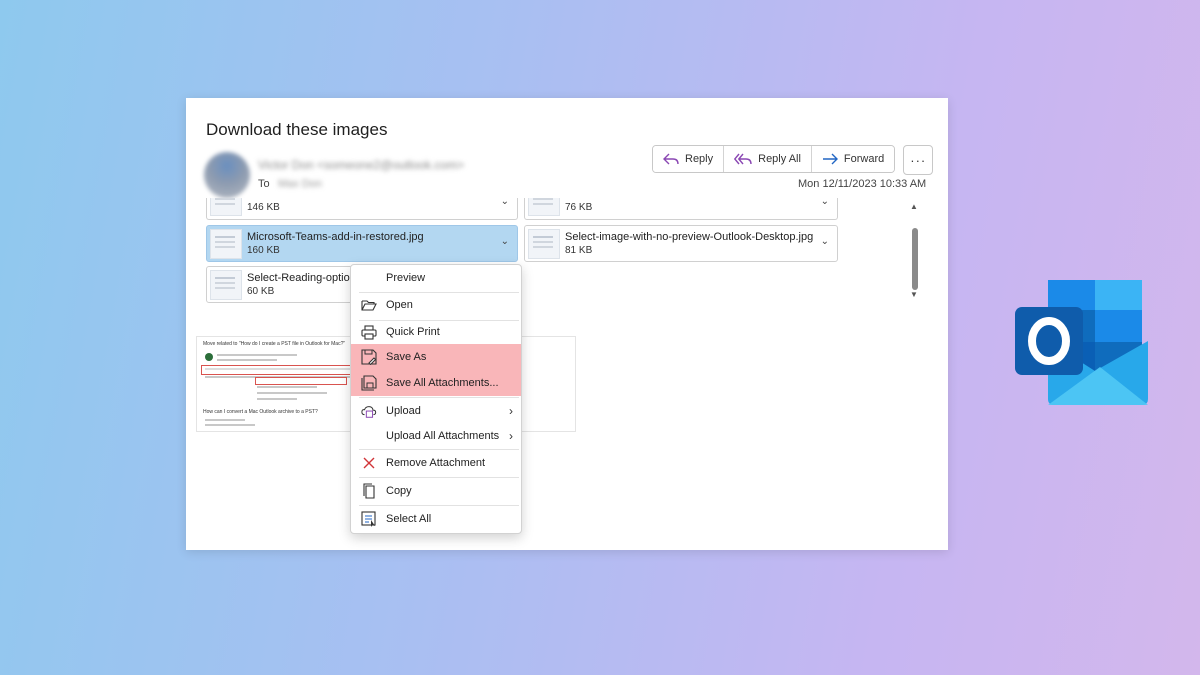  What do you see at coordinates (369, 305) in the screenshot?
I see `folder-open-icon` at bounding box center [369, 305].